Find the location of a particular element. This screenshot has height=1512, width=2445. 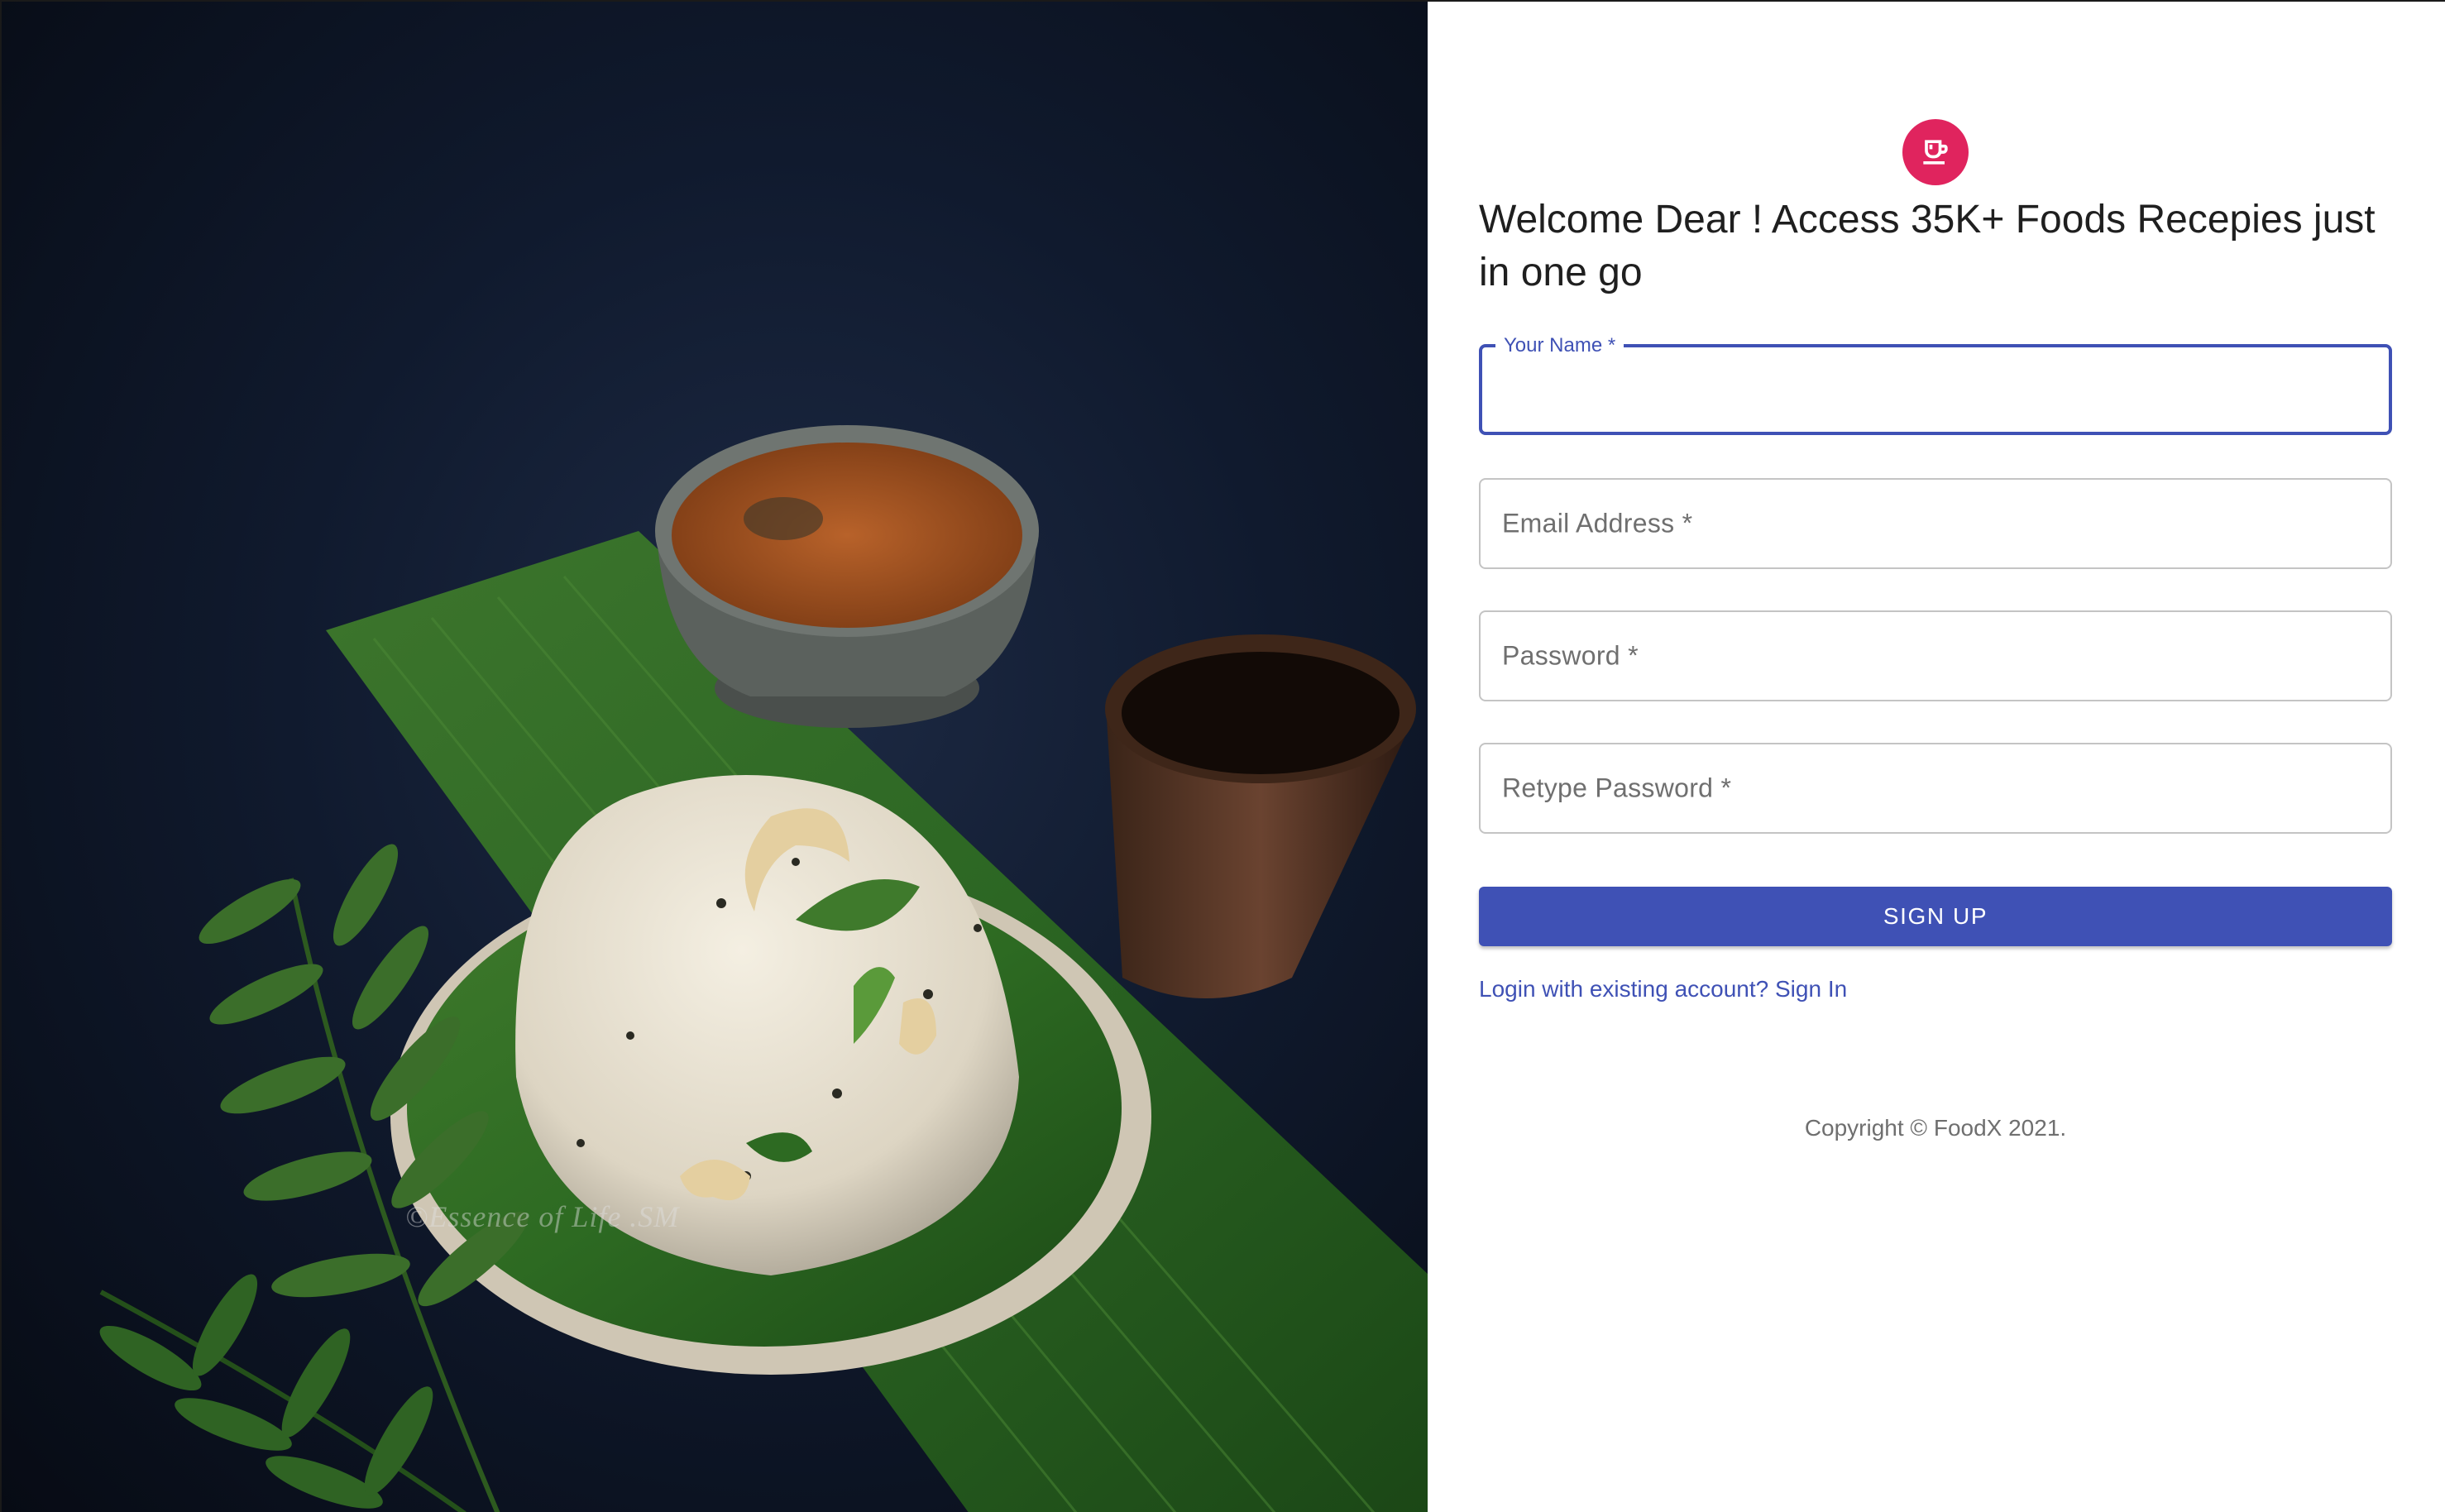

name-field: Your Name * is located at coordinates (1935, 384).